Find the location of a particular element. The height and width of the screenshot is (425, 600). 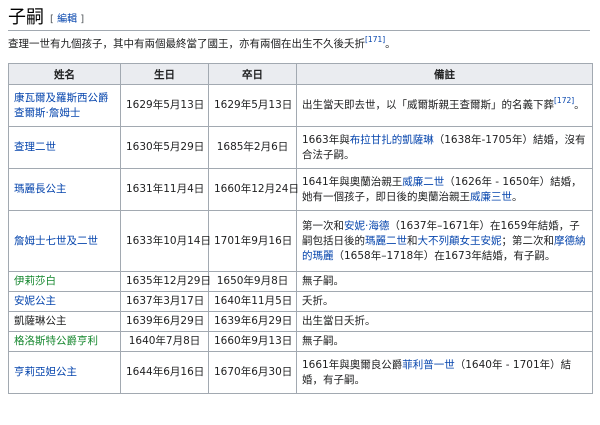

person-link: 查理二世 is located at coordinates (35, 147).